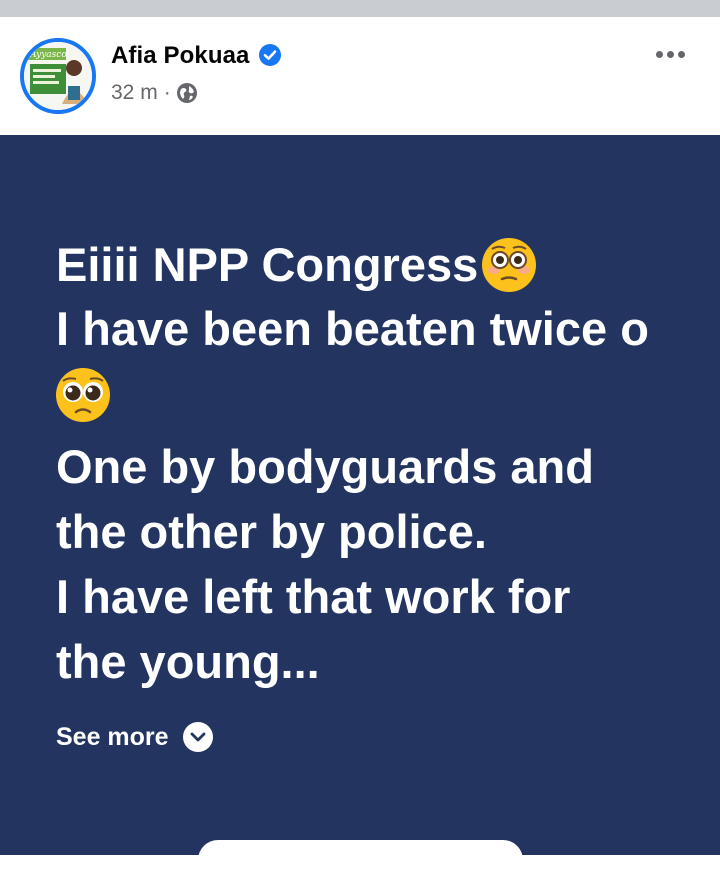  I want to click on pleading-face-emoji, so click(83, 394).